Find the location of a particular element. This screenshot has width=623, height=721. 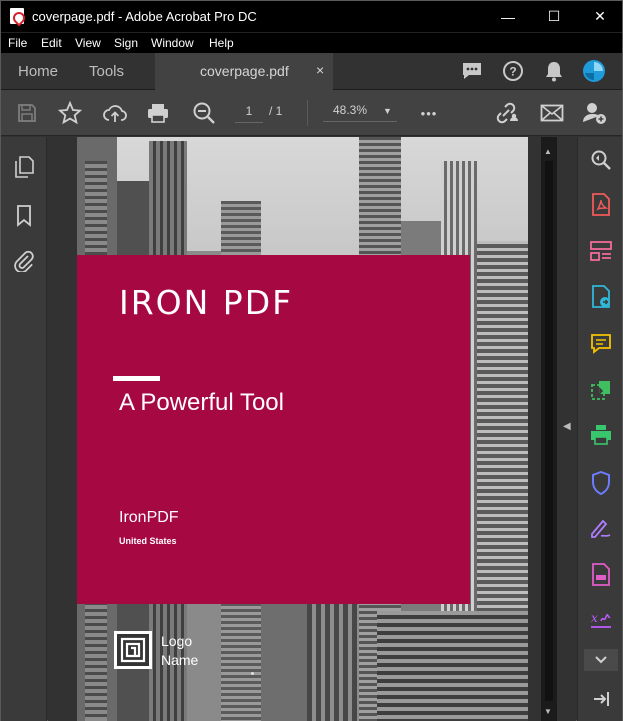

tab-document: coverpage.pdf × is located at coordinates (244, 71).